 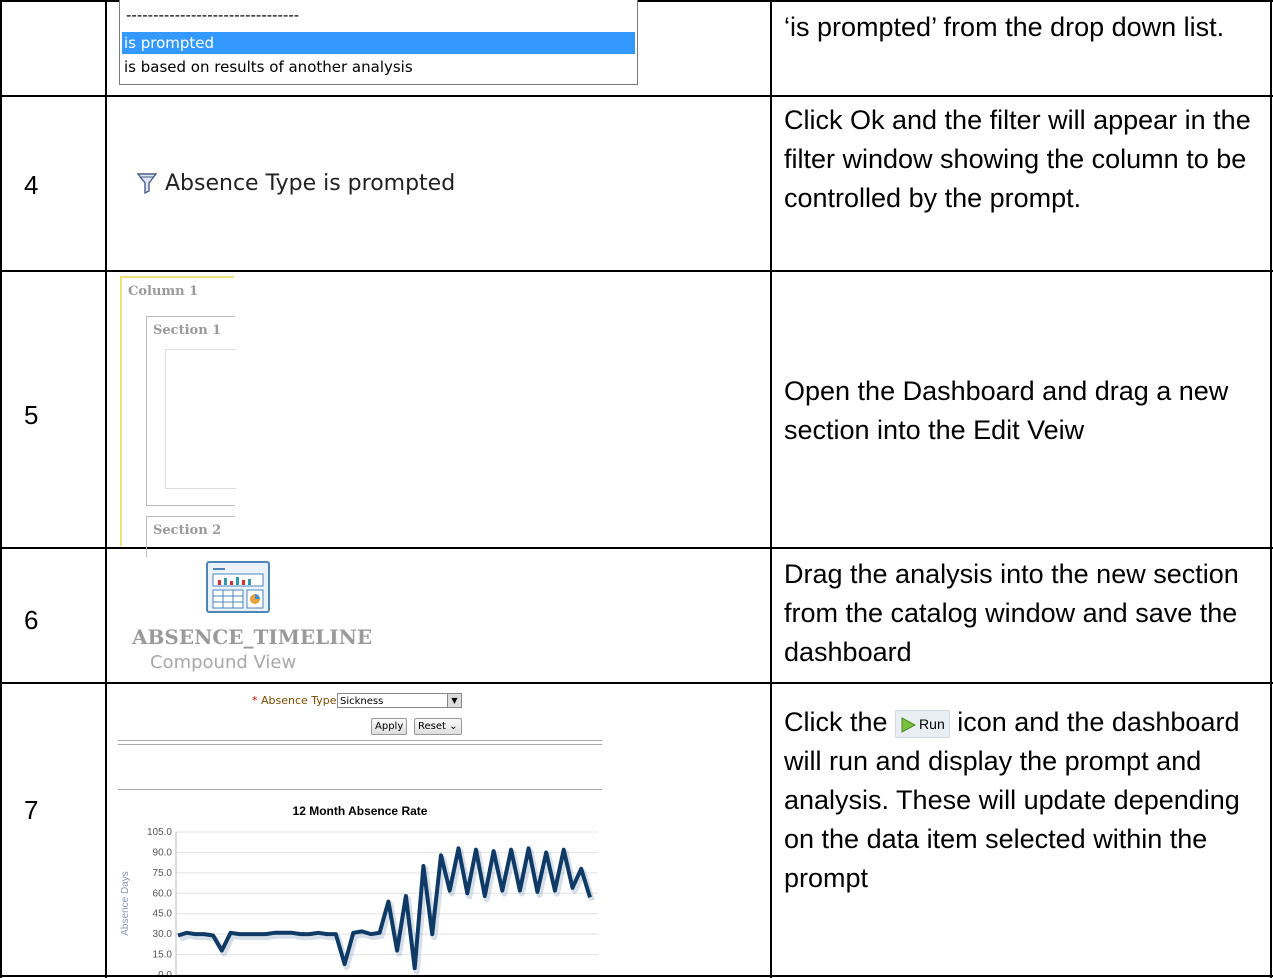 I want to click on apply-button: Apply, so click(x=389, y=726).